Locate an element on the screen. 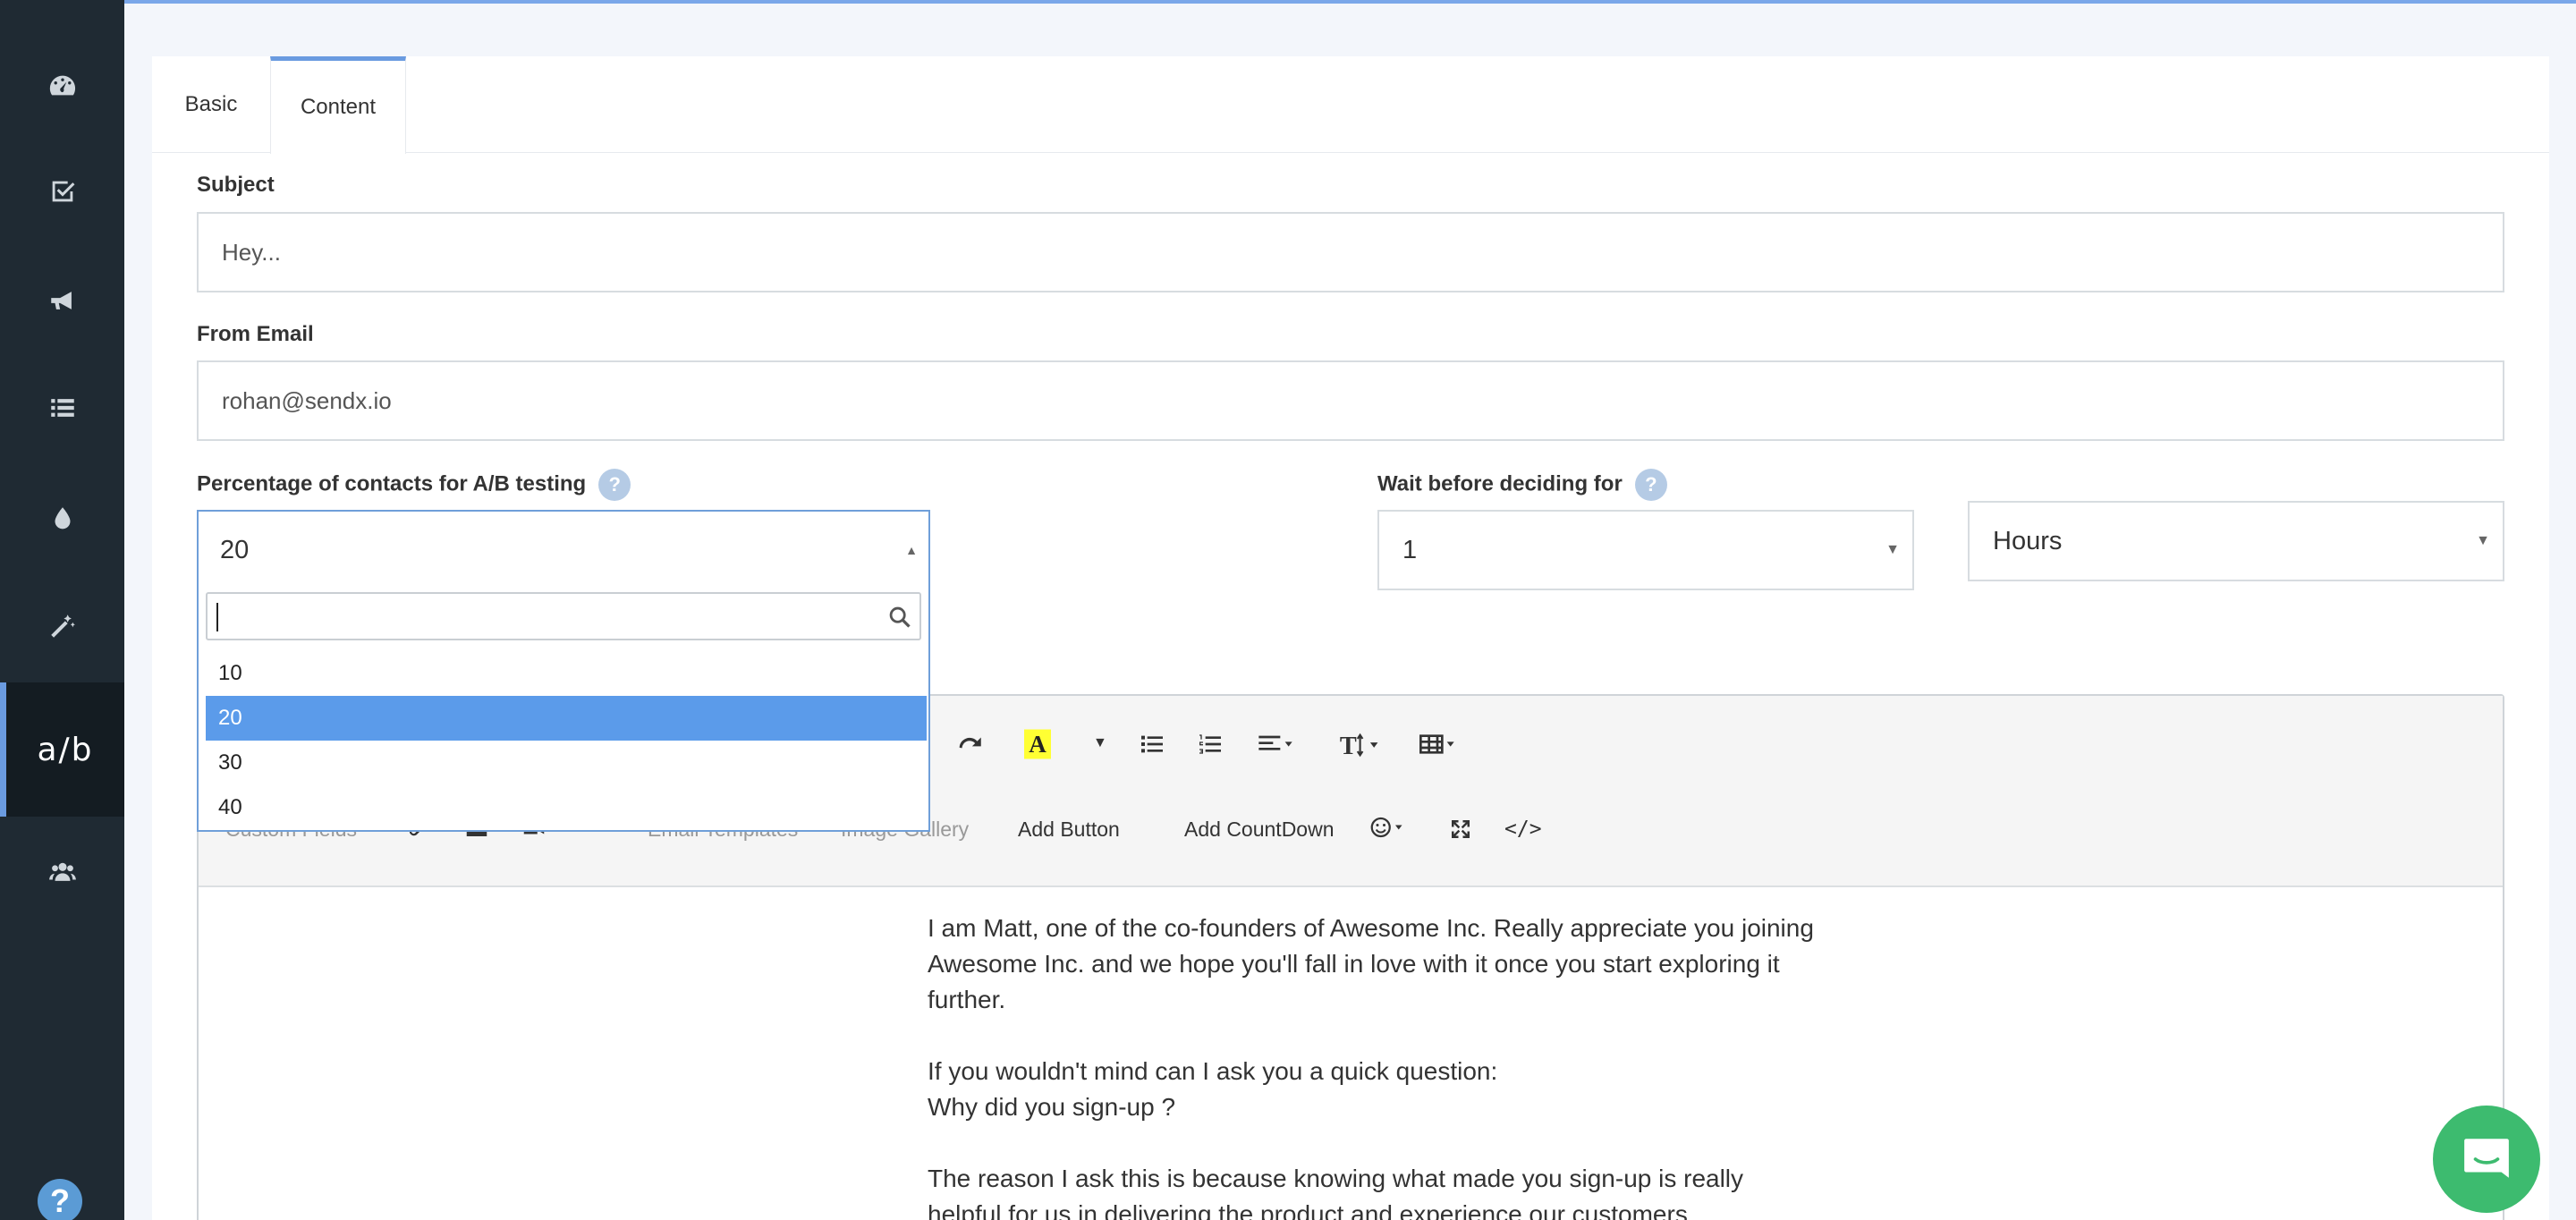 The width and height of the screenshot is (2576, 1220). wait-label: Wait before deciding for? is located at coordinates (1522, 485).